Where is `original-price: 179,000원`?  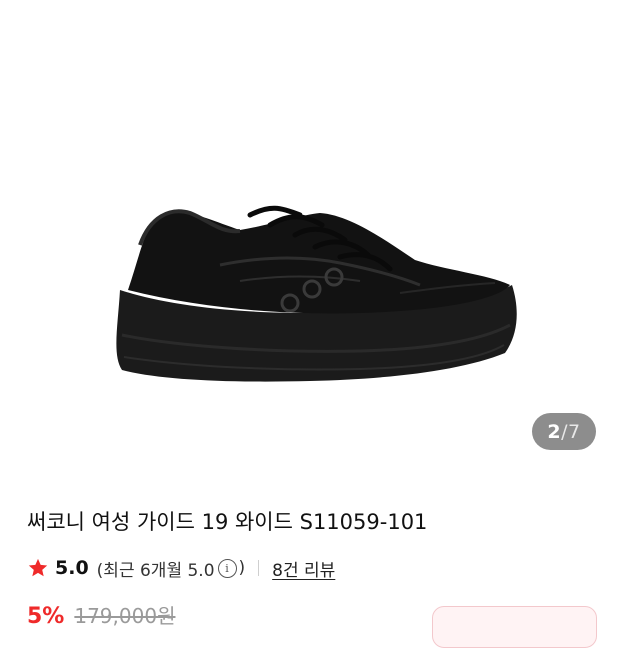
original-price: 179,000원 is located at coordinates (125, 616).